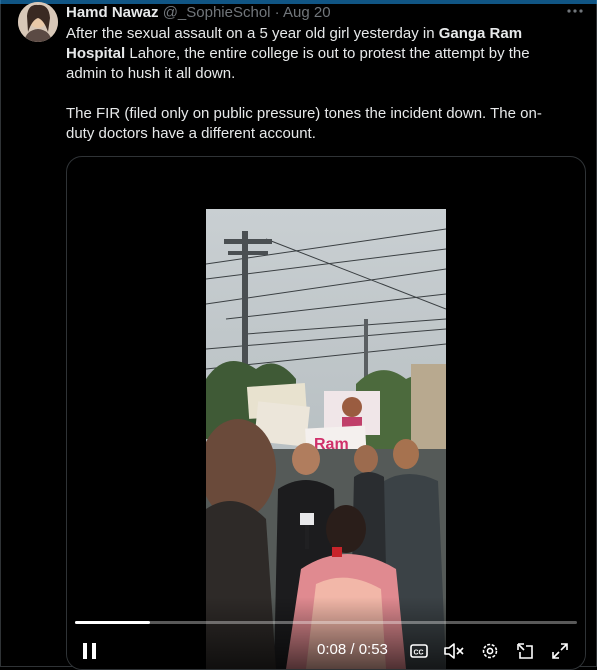 The width and height of the screenshot is (597, 670). What do you see at coordinates (560, 653) in the screenshot?
I see `fullscreen-icon` at bounding box center [560, 653].